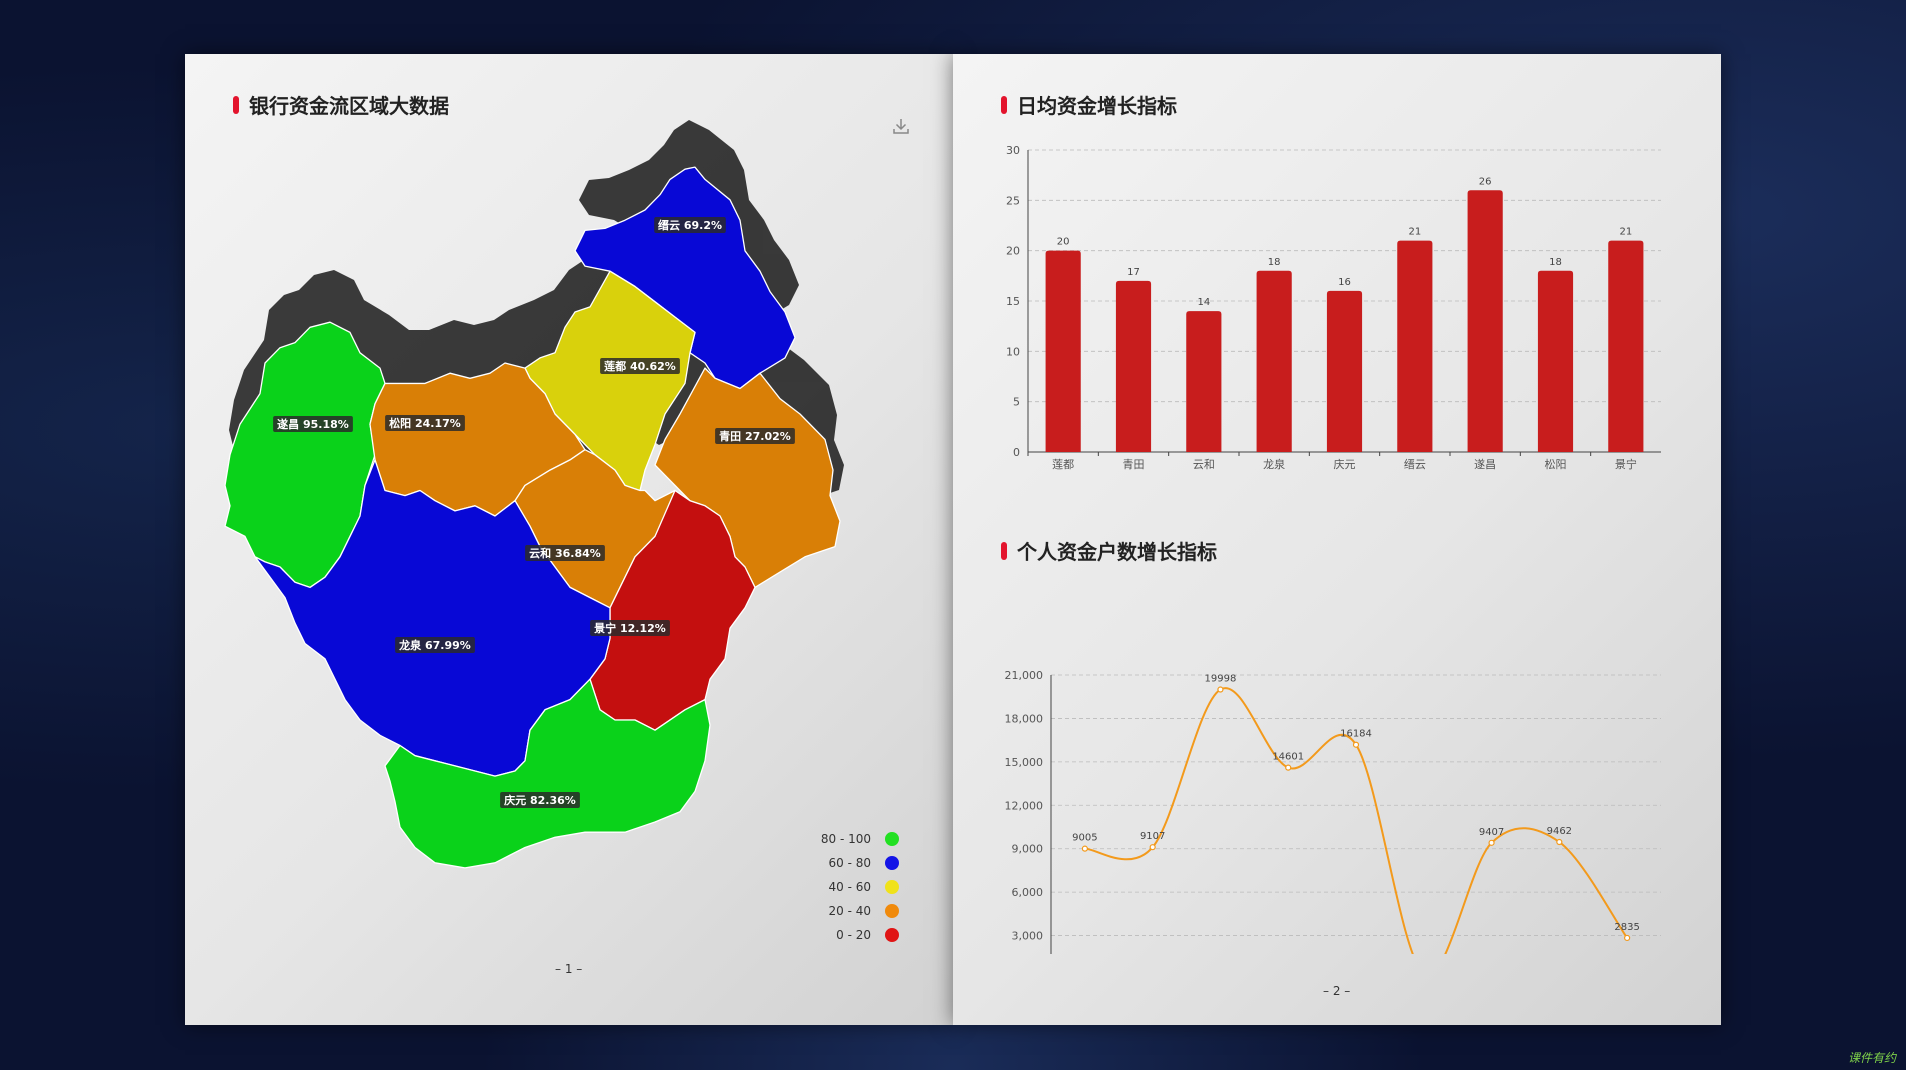  I want to click on svg-text: 缙云 69.2%, so click(690, 225).